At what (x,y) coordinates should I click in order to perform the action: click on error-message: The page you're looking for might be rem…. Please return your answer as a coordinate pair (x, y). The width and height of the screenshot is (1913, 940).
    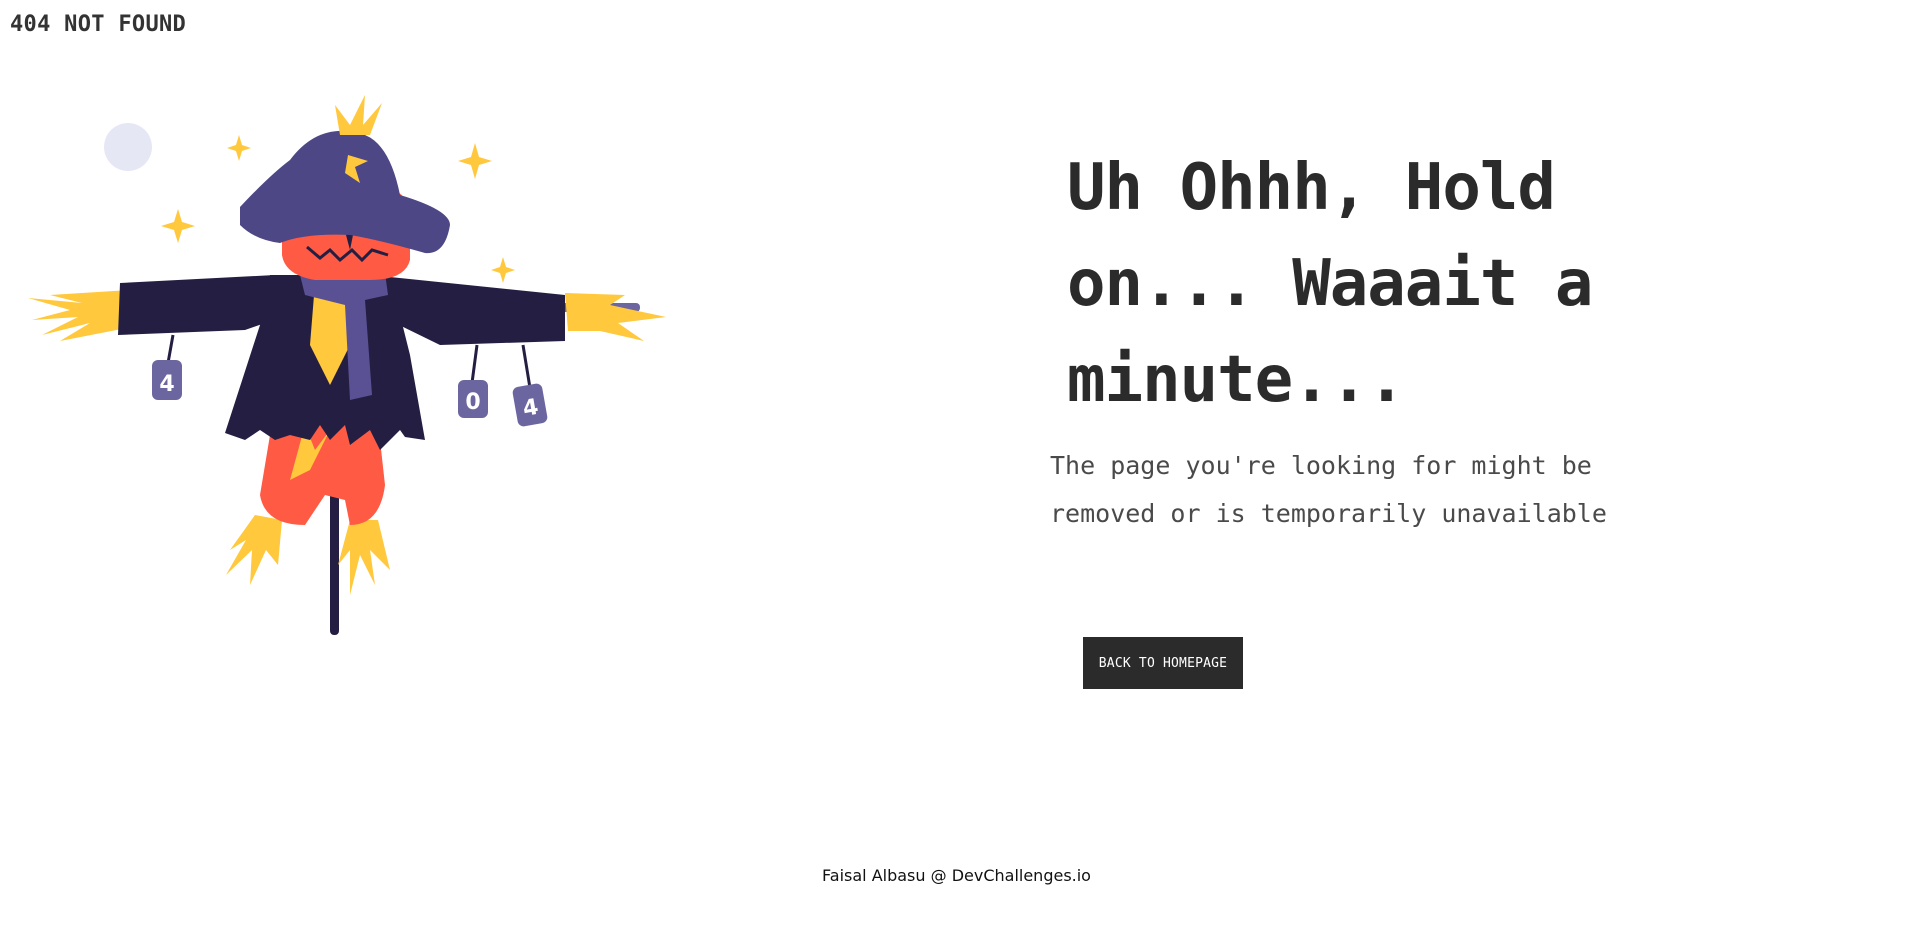
    Looking at the image, I should click on (1328, 489).